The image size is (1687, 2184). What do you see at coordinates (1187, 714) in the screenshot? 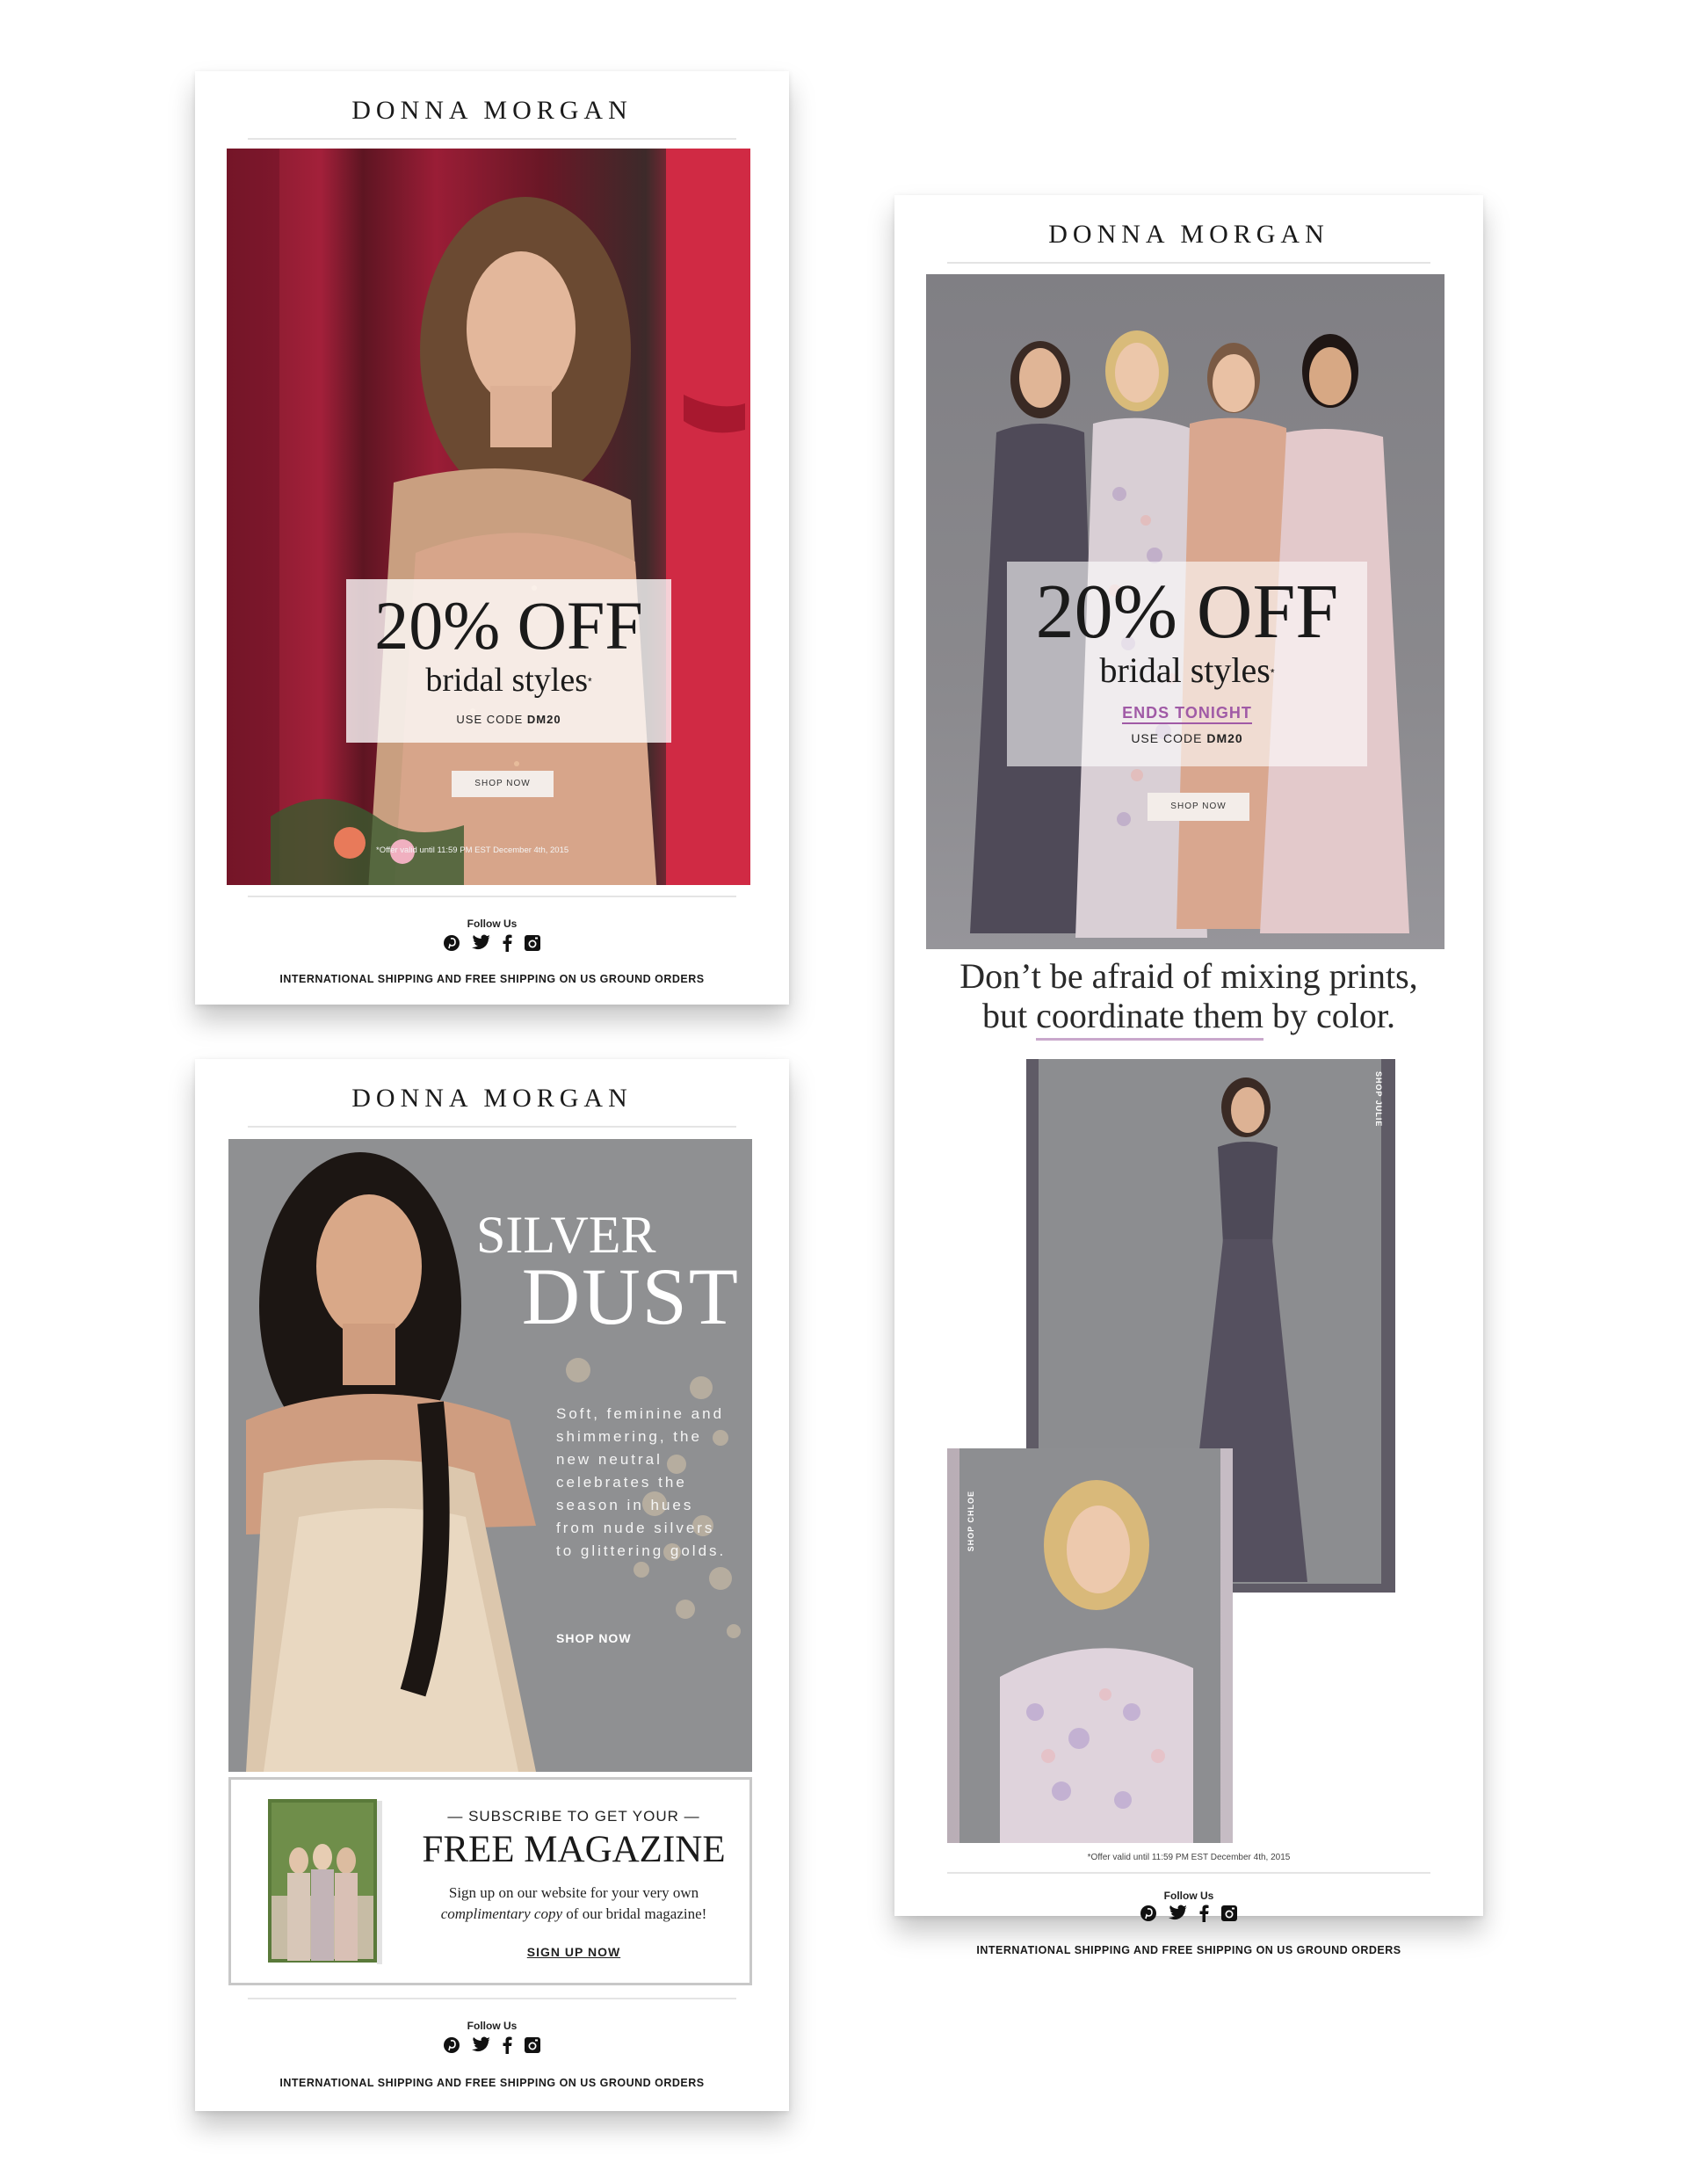
I see `ends-tonight-badge: ENDS TONIGHT` at bounding box center [1187, 714].